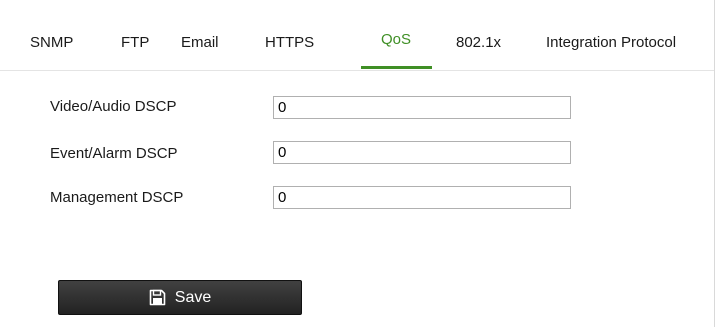  I want to click on tab-ftp: FTP, so click(135, 42).